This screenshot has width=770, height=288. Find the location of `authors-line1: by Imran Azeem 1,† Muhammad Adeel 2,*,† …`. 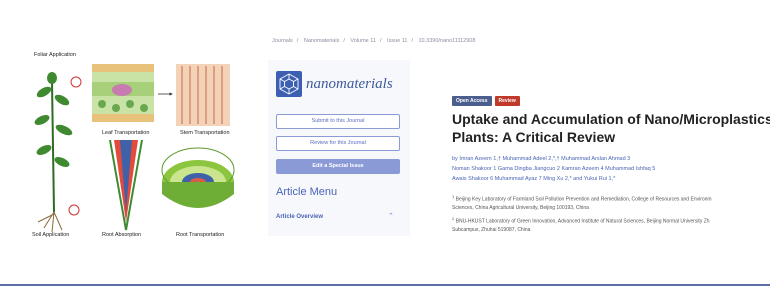

authors-line1: by Imran Azeem 1,† Muhammad Adeel 2,*,† … is located at coordinates (611, 159).